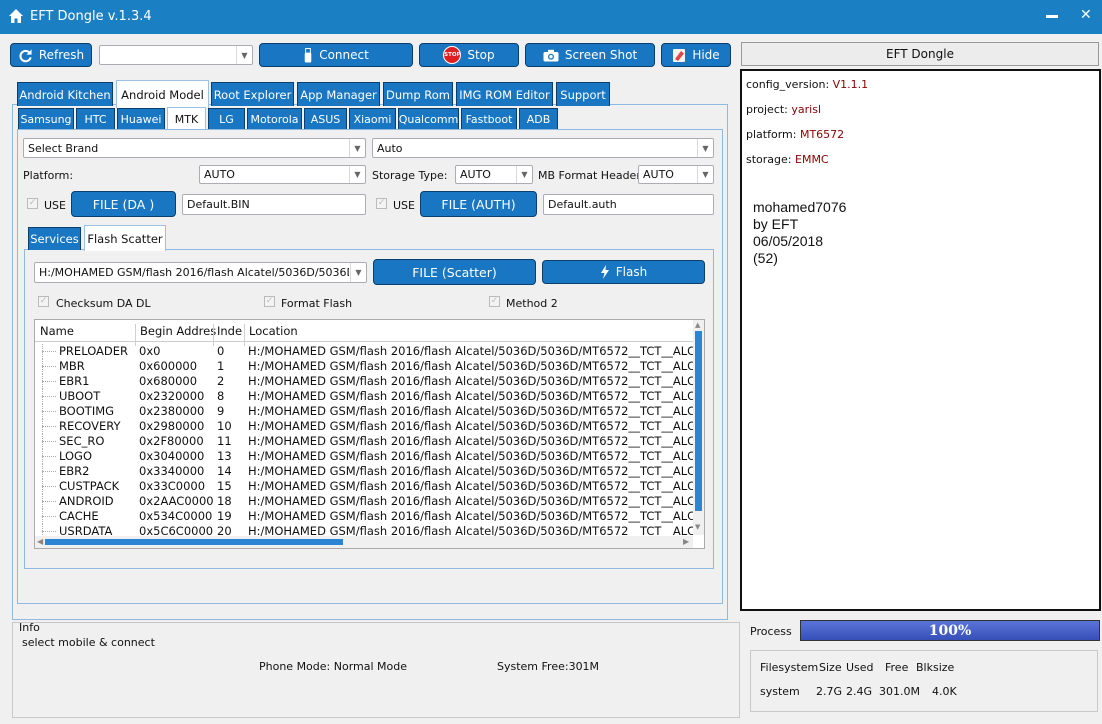 The image size is (1102, 724). What do you see at coordinates (686, 541) in the screenshot?
I see `scroll-right-icon: ▶` at bounding box center [686, 541].